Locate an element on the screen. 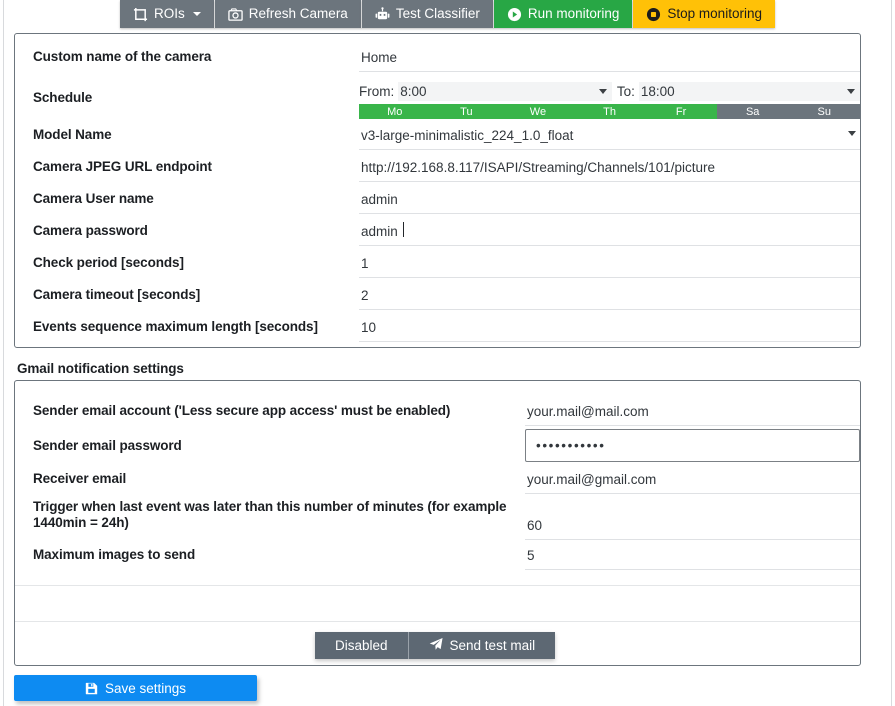 The height and width of the screenshot is (706, 895). save-settings-button: Save settings is located at coordinates (135, 688).